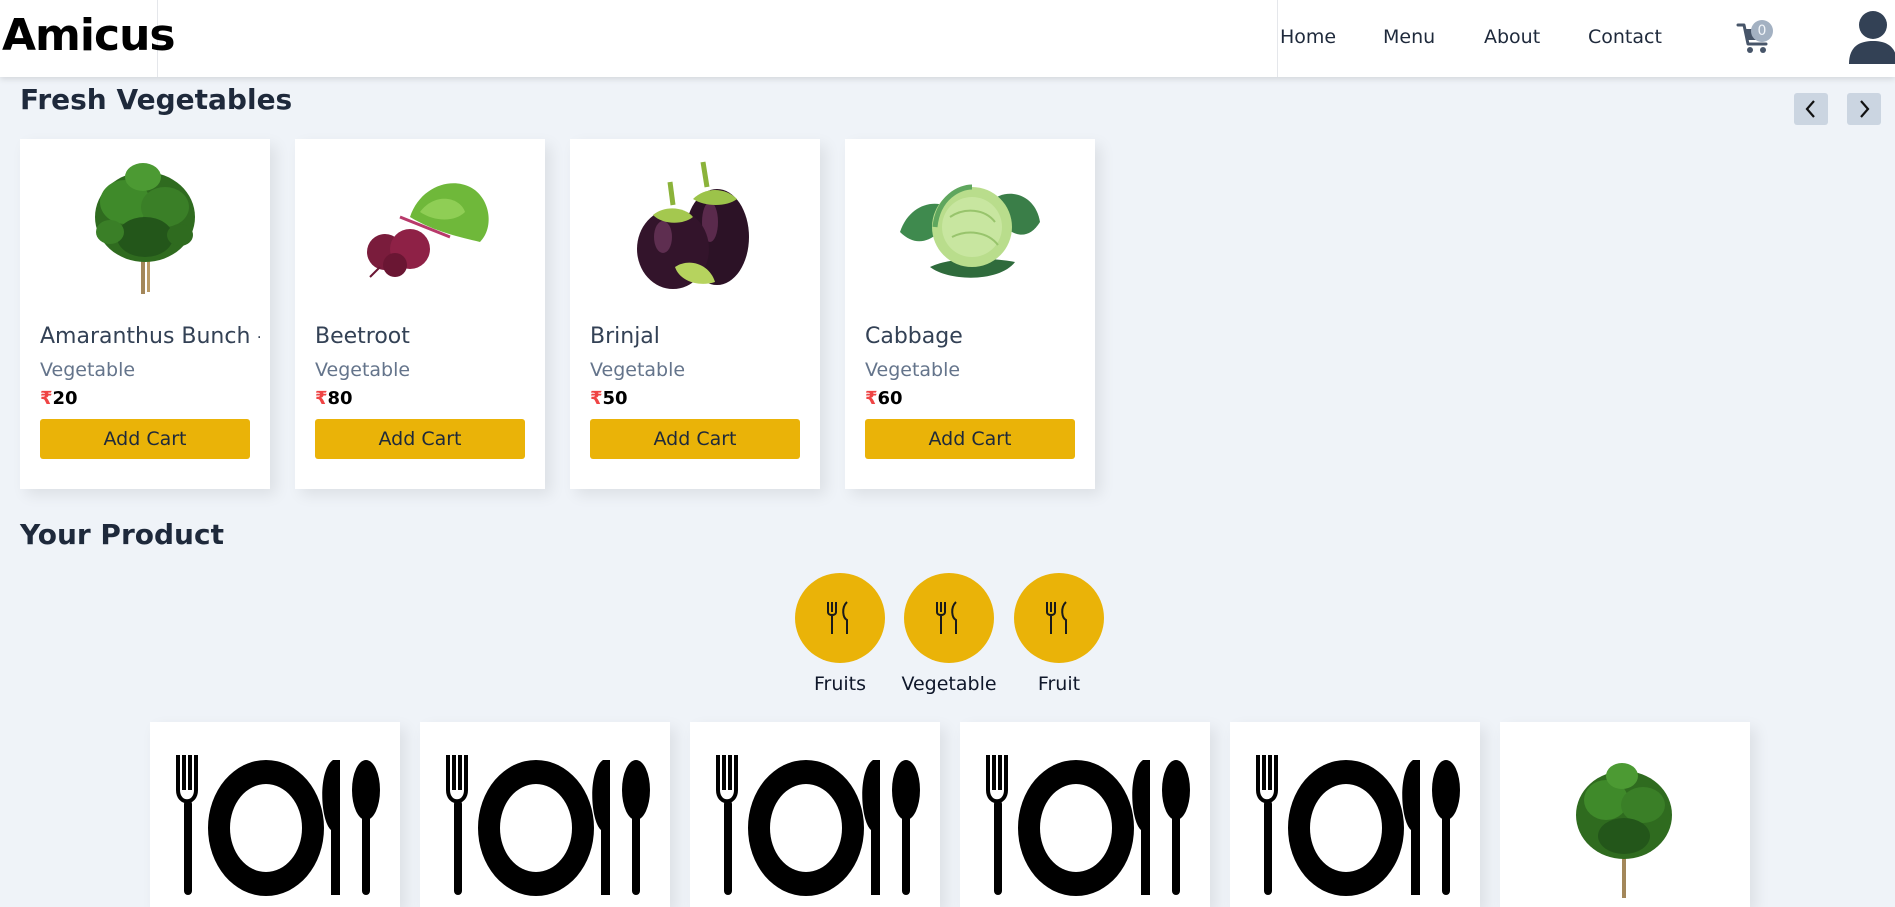 The image size is (1895, 907). I want to click on logo: Amicus, so click(89, 35).